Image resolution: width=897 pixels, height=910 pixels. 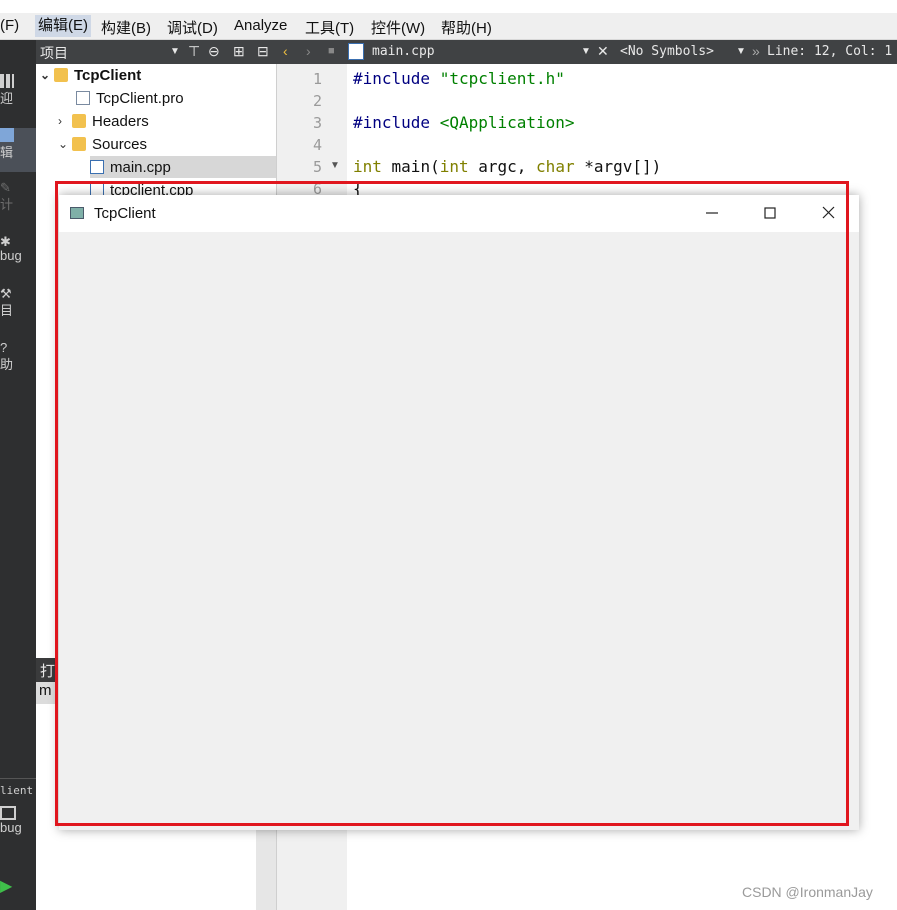 I want to click on mode-edit-label: 辑, so click(x=7, y=152).